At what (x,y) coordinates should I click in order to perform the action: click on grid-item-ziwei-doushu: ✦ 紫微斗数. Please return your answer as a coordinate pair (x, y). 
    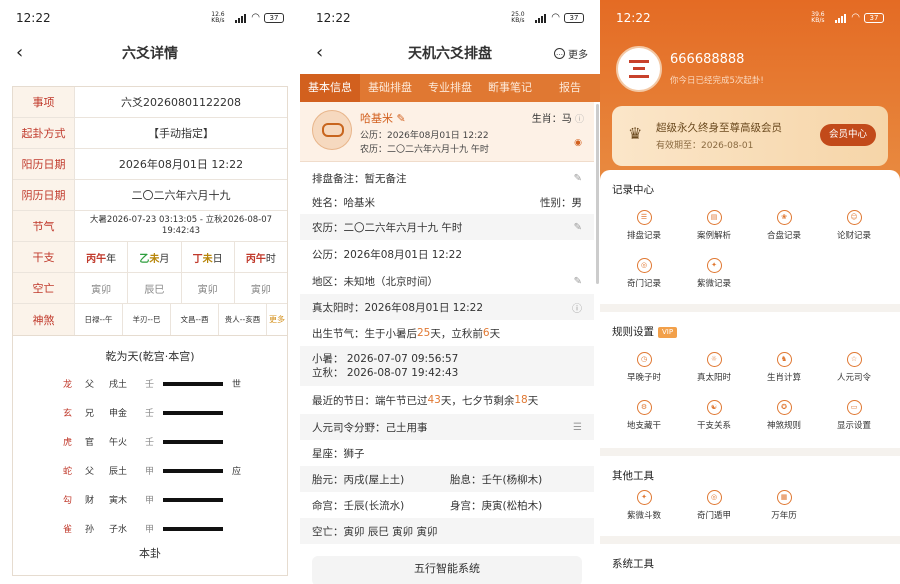
    Looking at the image, I should click on (644, 505).